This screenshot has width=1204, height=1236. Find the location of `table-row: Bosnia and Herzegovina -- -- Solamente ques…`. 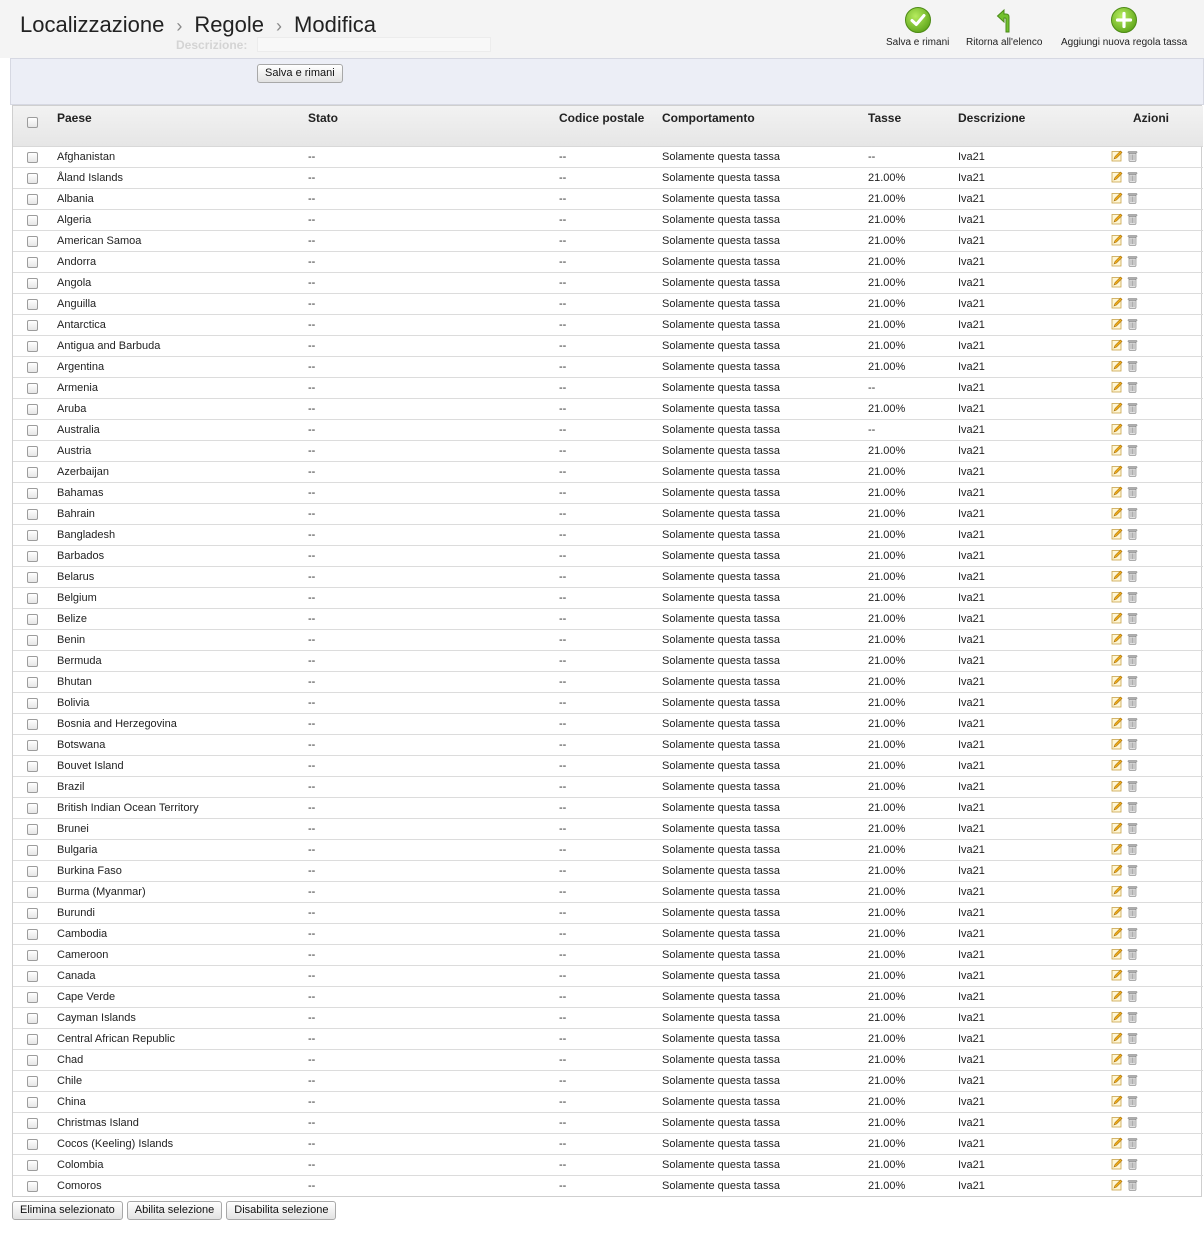

table-row: Bosnia and Herzegovina -- -- Solamente ques… is located at coordinates (608, 724).